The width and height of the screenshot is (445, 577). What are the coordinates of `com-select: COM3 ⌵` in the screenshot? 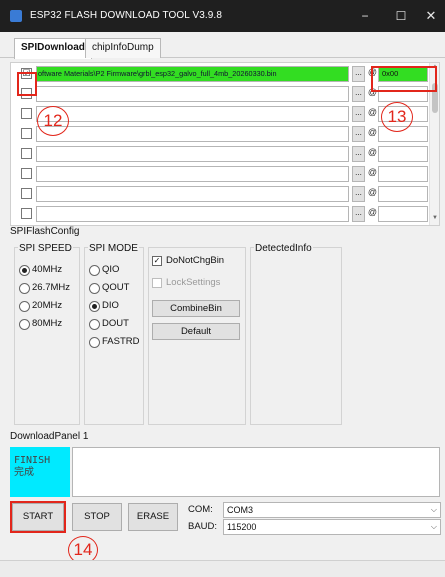 It's located at (332, 510).